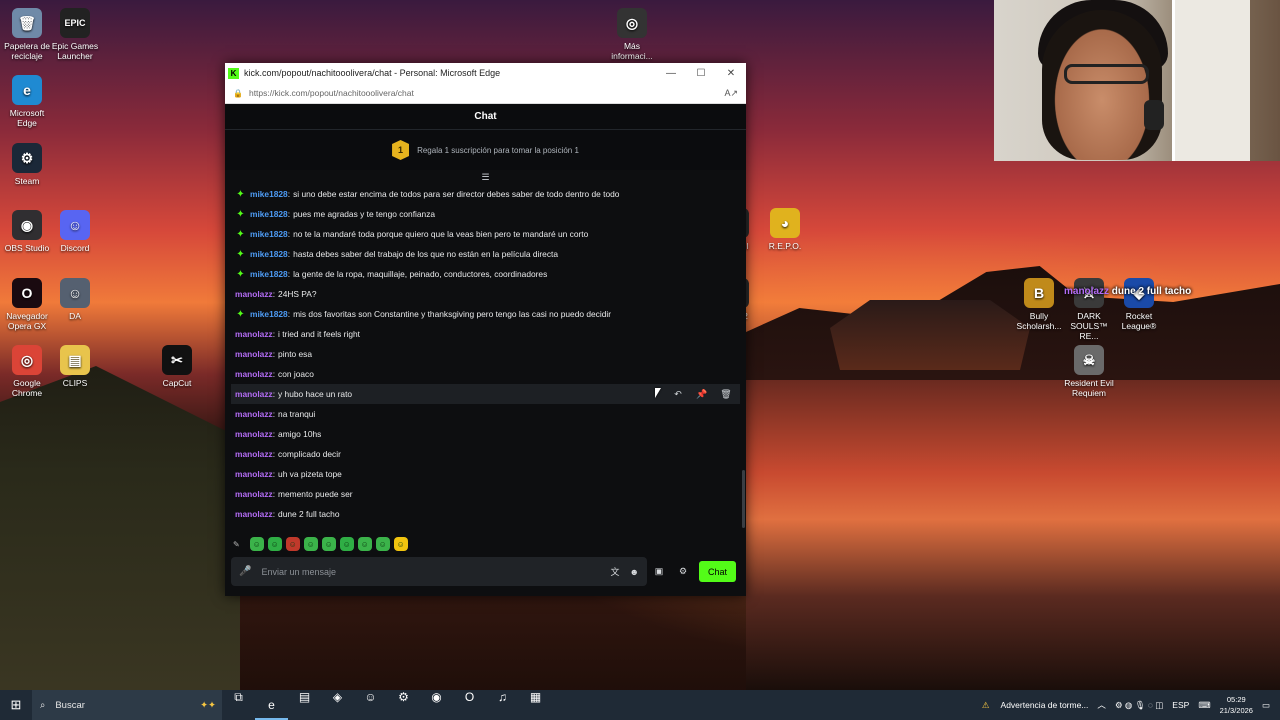 This screenshot has width=1280, height=720. Describe the element at coordinates (1236, 705) in the screenshot. I see `clock: 05:29 21/3/2026` at that location.